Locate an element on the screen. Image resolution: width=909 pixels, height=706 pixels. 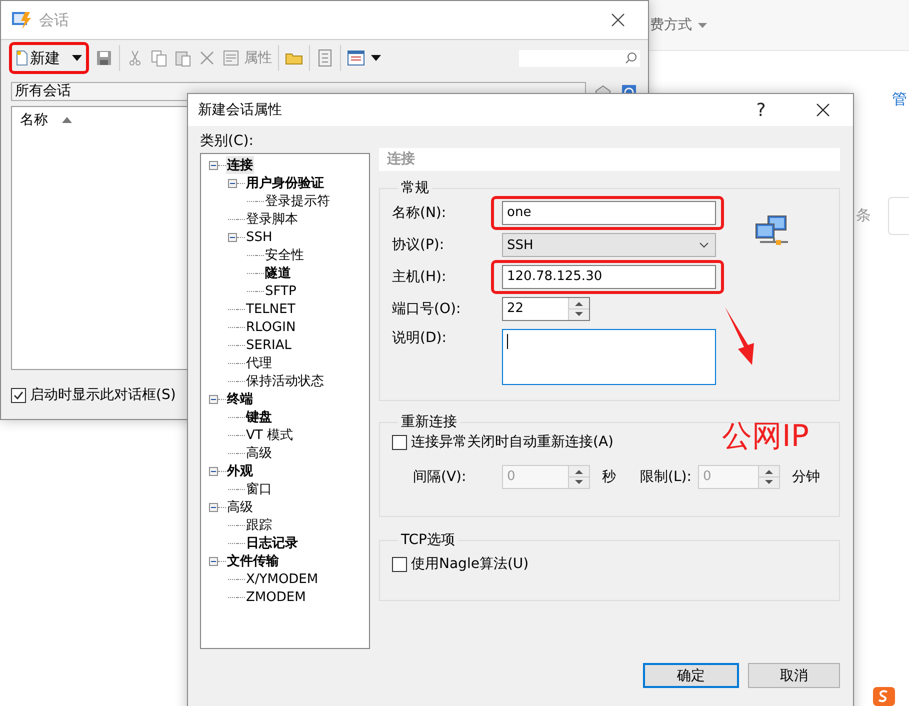
tree-item: 跟踪 is located at coordinates (259, 525).